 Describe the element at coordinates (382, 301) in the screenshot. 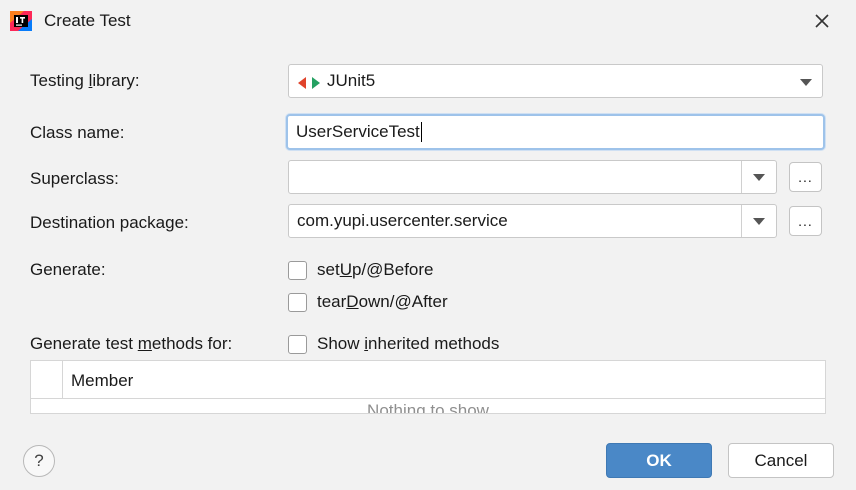

I see `teardown-checkbox-label: tearDown/@After` at that location.